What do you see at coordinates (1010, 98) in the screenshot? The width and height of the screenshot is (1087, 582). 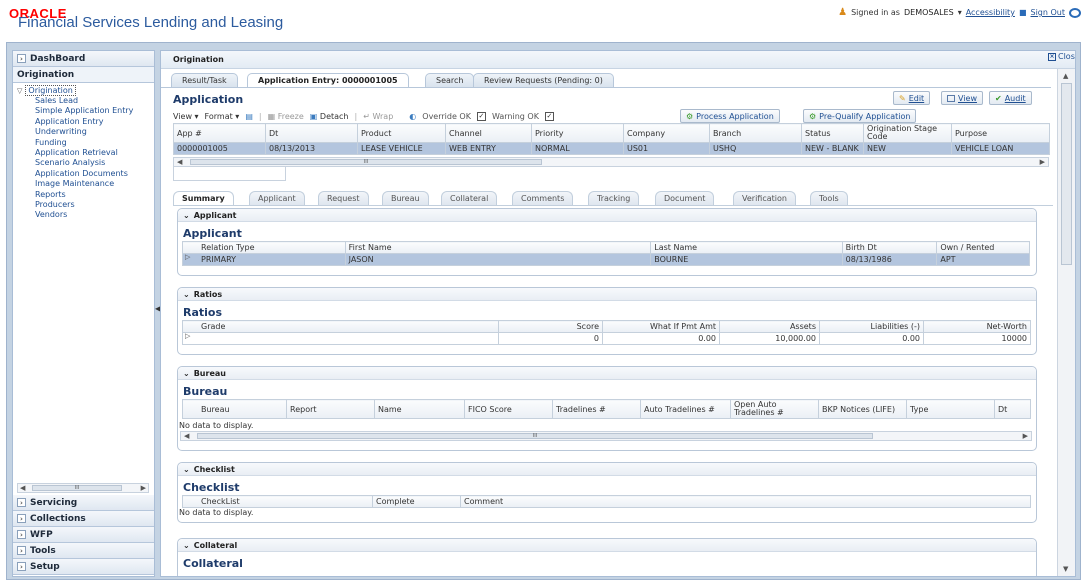 I see `audit-button: ✔ Audit` at bounding box center [1010, 98].